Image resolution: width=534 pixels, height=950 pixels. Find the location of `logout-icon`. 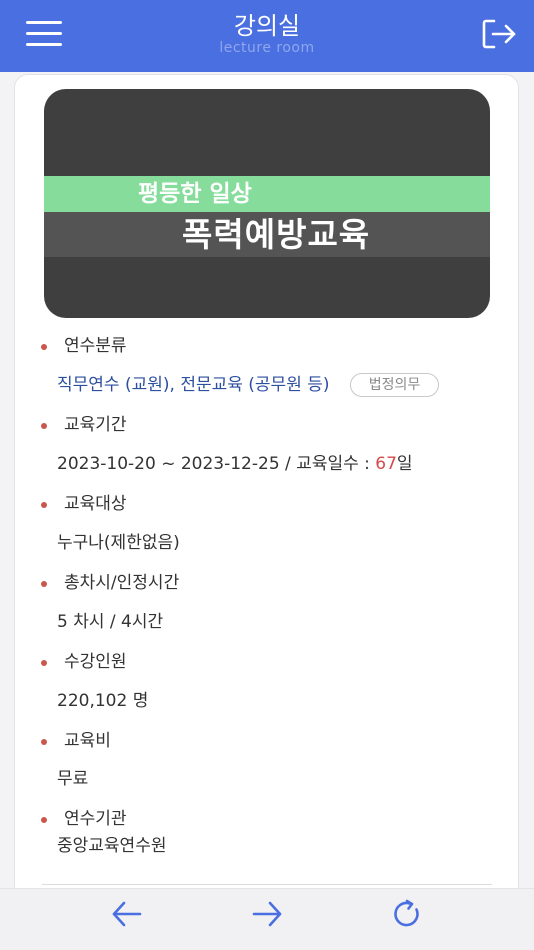

logout-icon is located at coordinates (499, 34).